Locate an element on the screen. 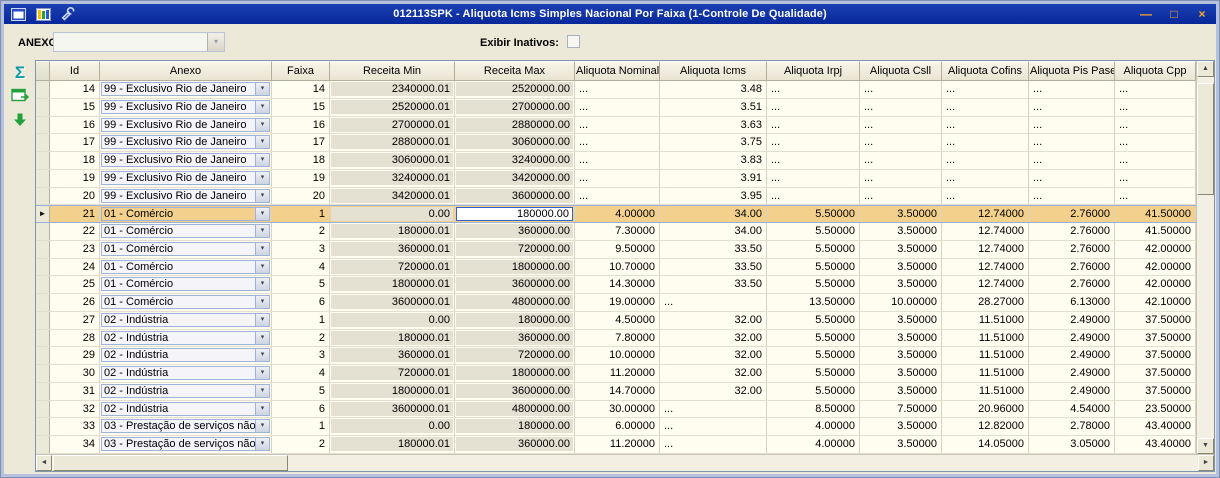 This screenshot has width=1220, height=478. cell-aliquota-icms: 3.91 is located at coordinates (713, 178).